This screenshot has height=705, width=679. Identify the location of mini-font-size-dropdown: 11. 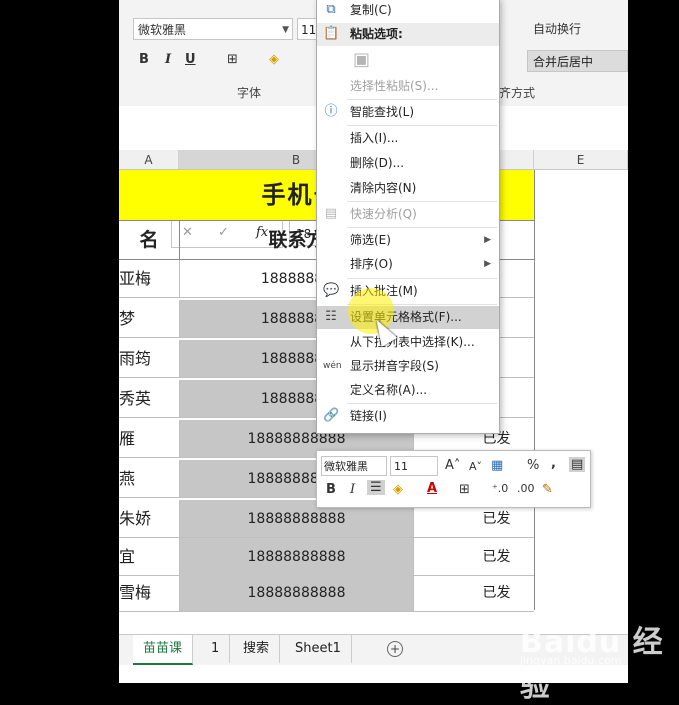
(414, 466).